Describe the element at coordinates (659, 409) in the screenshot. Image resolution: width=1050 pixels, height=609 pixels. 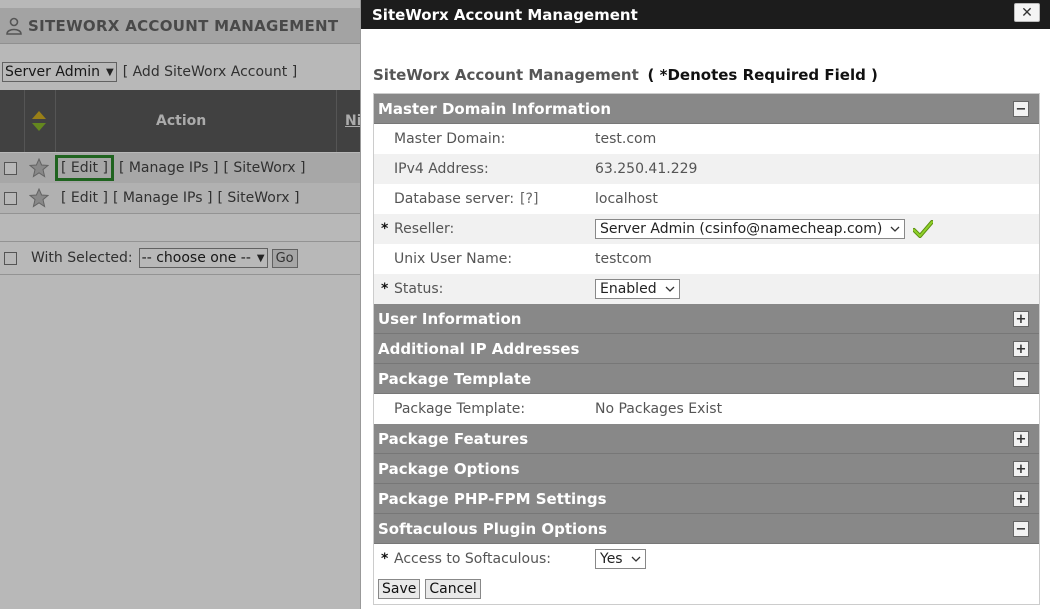
I see `package-template-value: No Packages Exist` at that location.